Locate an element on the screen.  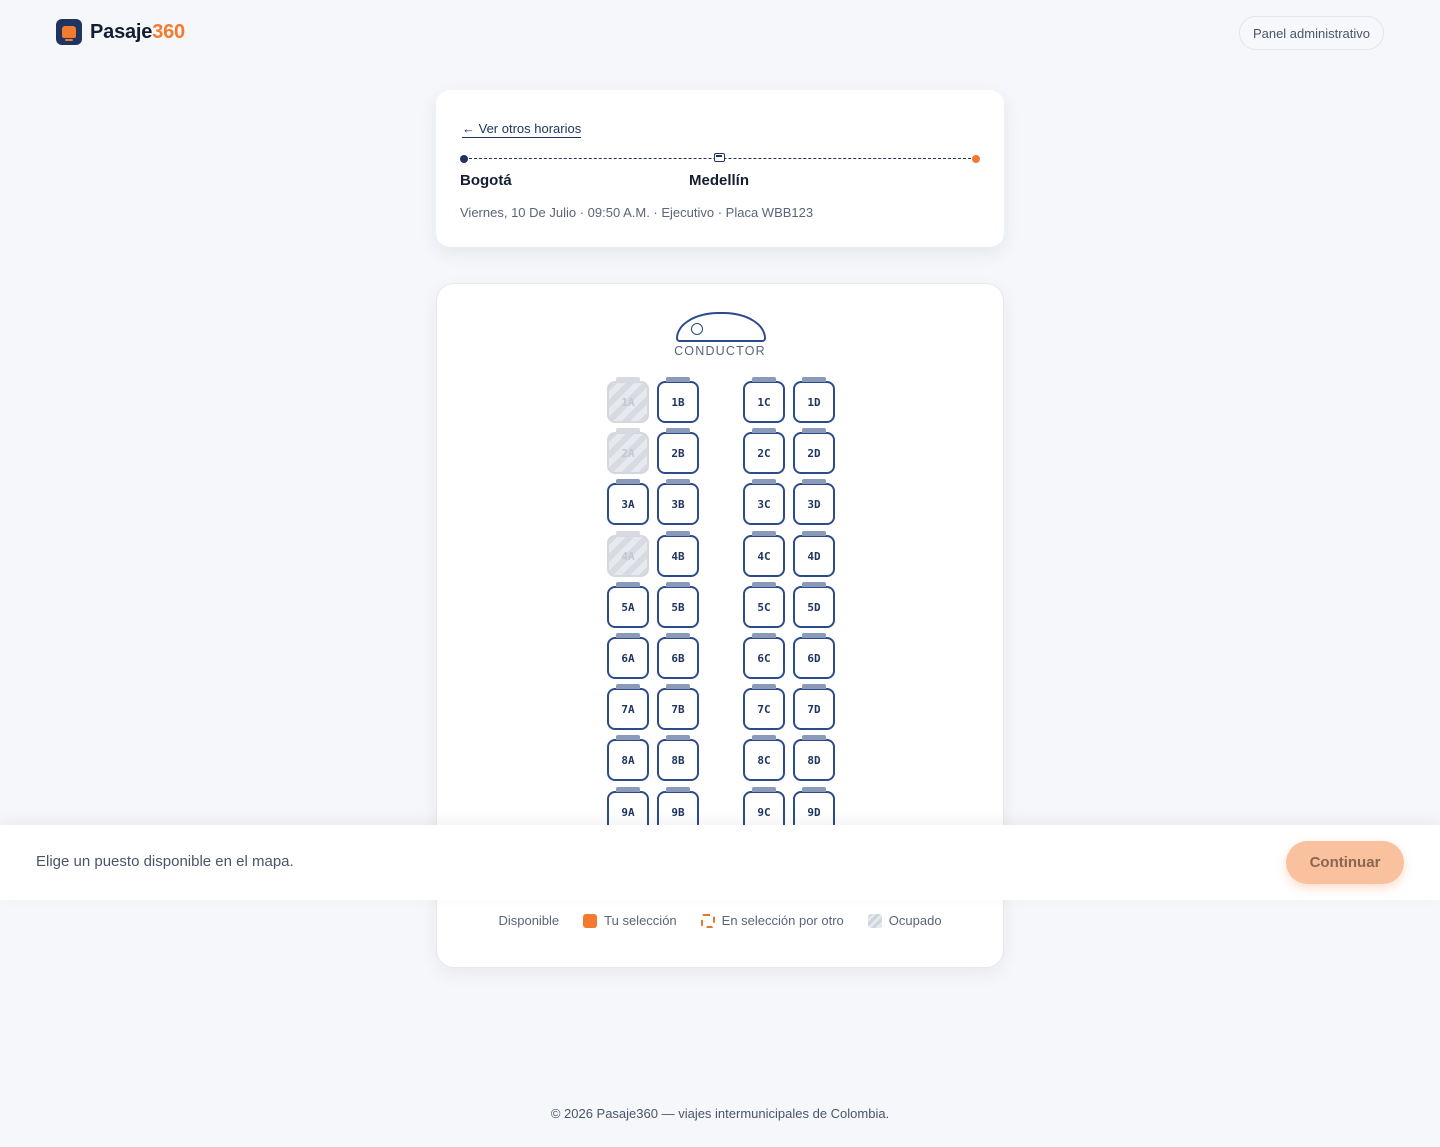
seat-5a: 5A is located at coordinates (628, 605).